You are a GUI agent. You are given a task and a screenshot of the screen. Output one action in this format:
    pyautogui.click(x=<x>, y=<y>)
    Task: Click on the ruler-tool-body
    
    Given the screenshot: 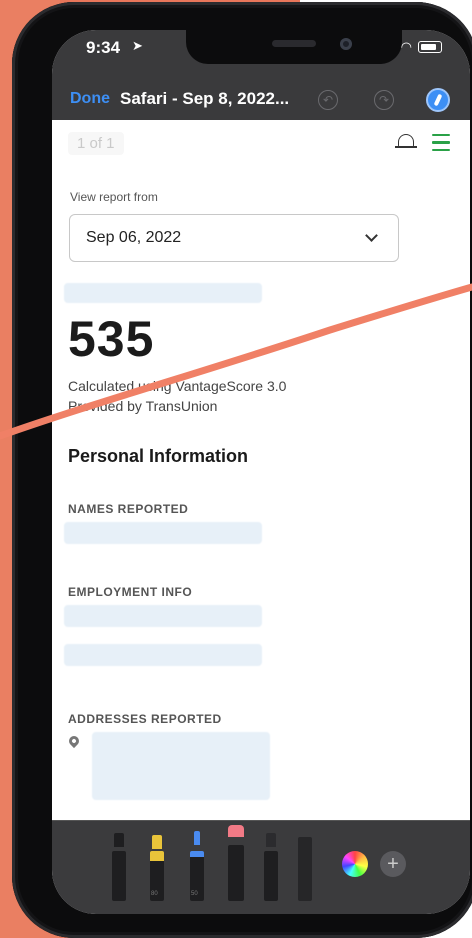 What is the action you would take?
    pyautogui.click(x=305, y=869)
    